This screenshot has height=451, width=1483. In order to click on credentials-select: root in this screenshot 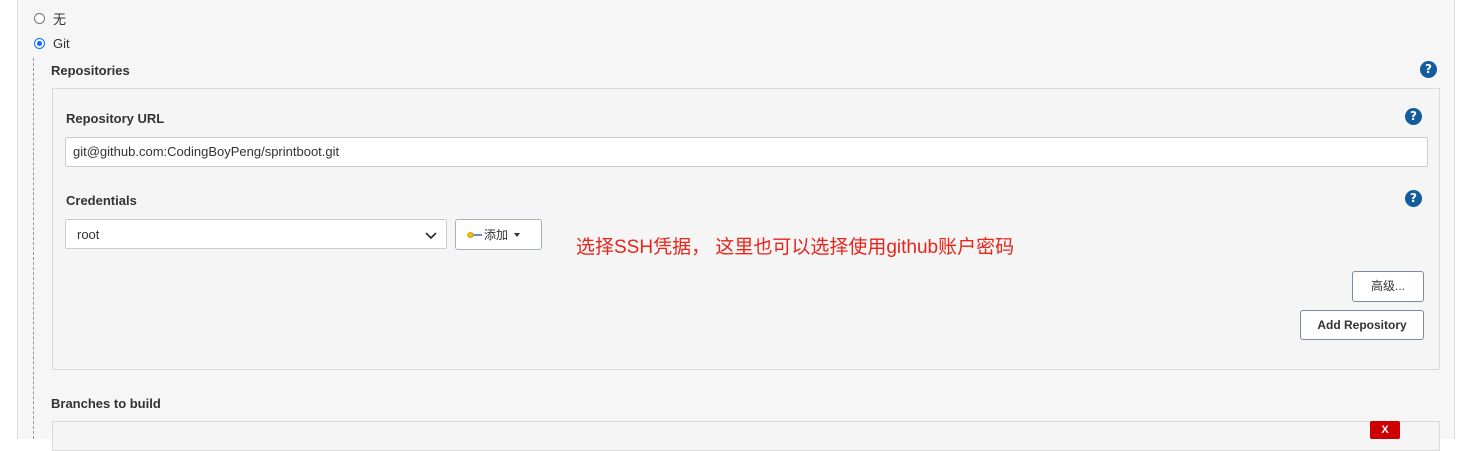, I will do `click(256, 234)`.